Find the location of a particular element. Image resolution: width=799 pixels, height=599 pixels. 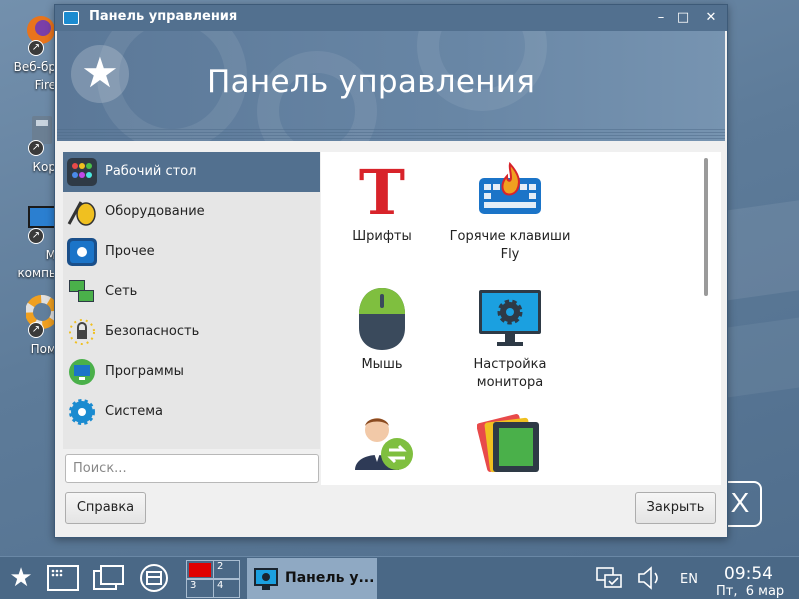

applet-monitor: Настройка монитора is located at coordinates (510, 344).